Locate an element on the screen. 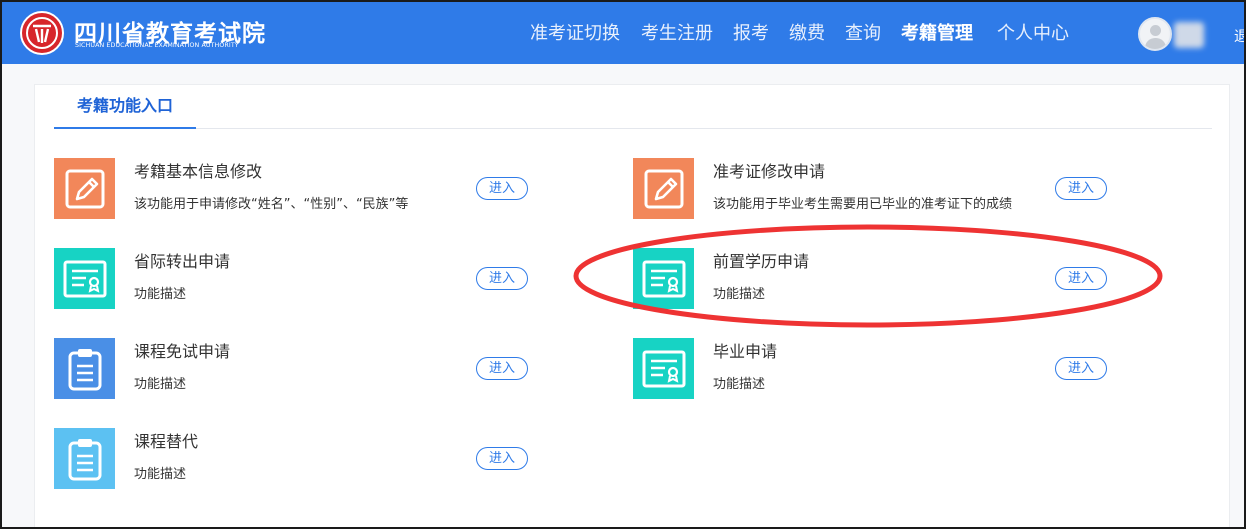 Image resolution: width=1246 pixels, height=529 pixels. tab-records-entry: 考籍功能入口 is located at coordinates (125, 107).